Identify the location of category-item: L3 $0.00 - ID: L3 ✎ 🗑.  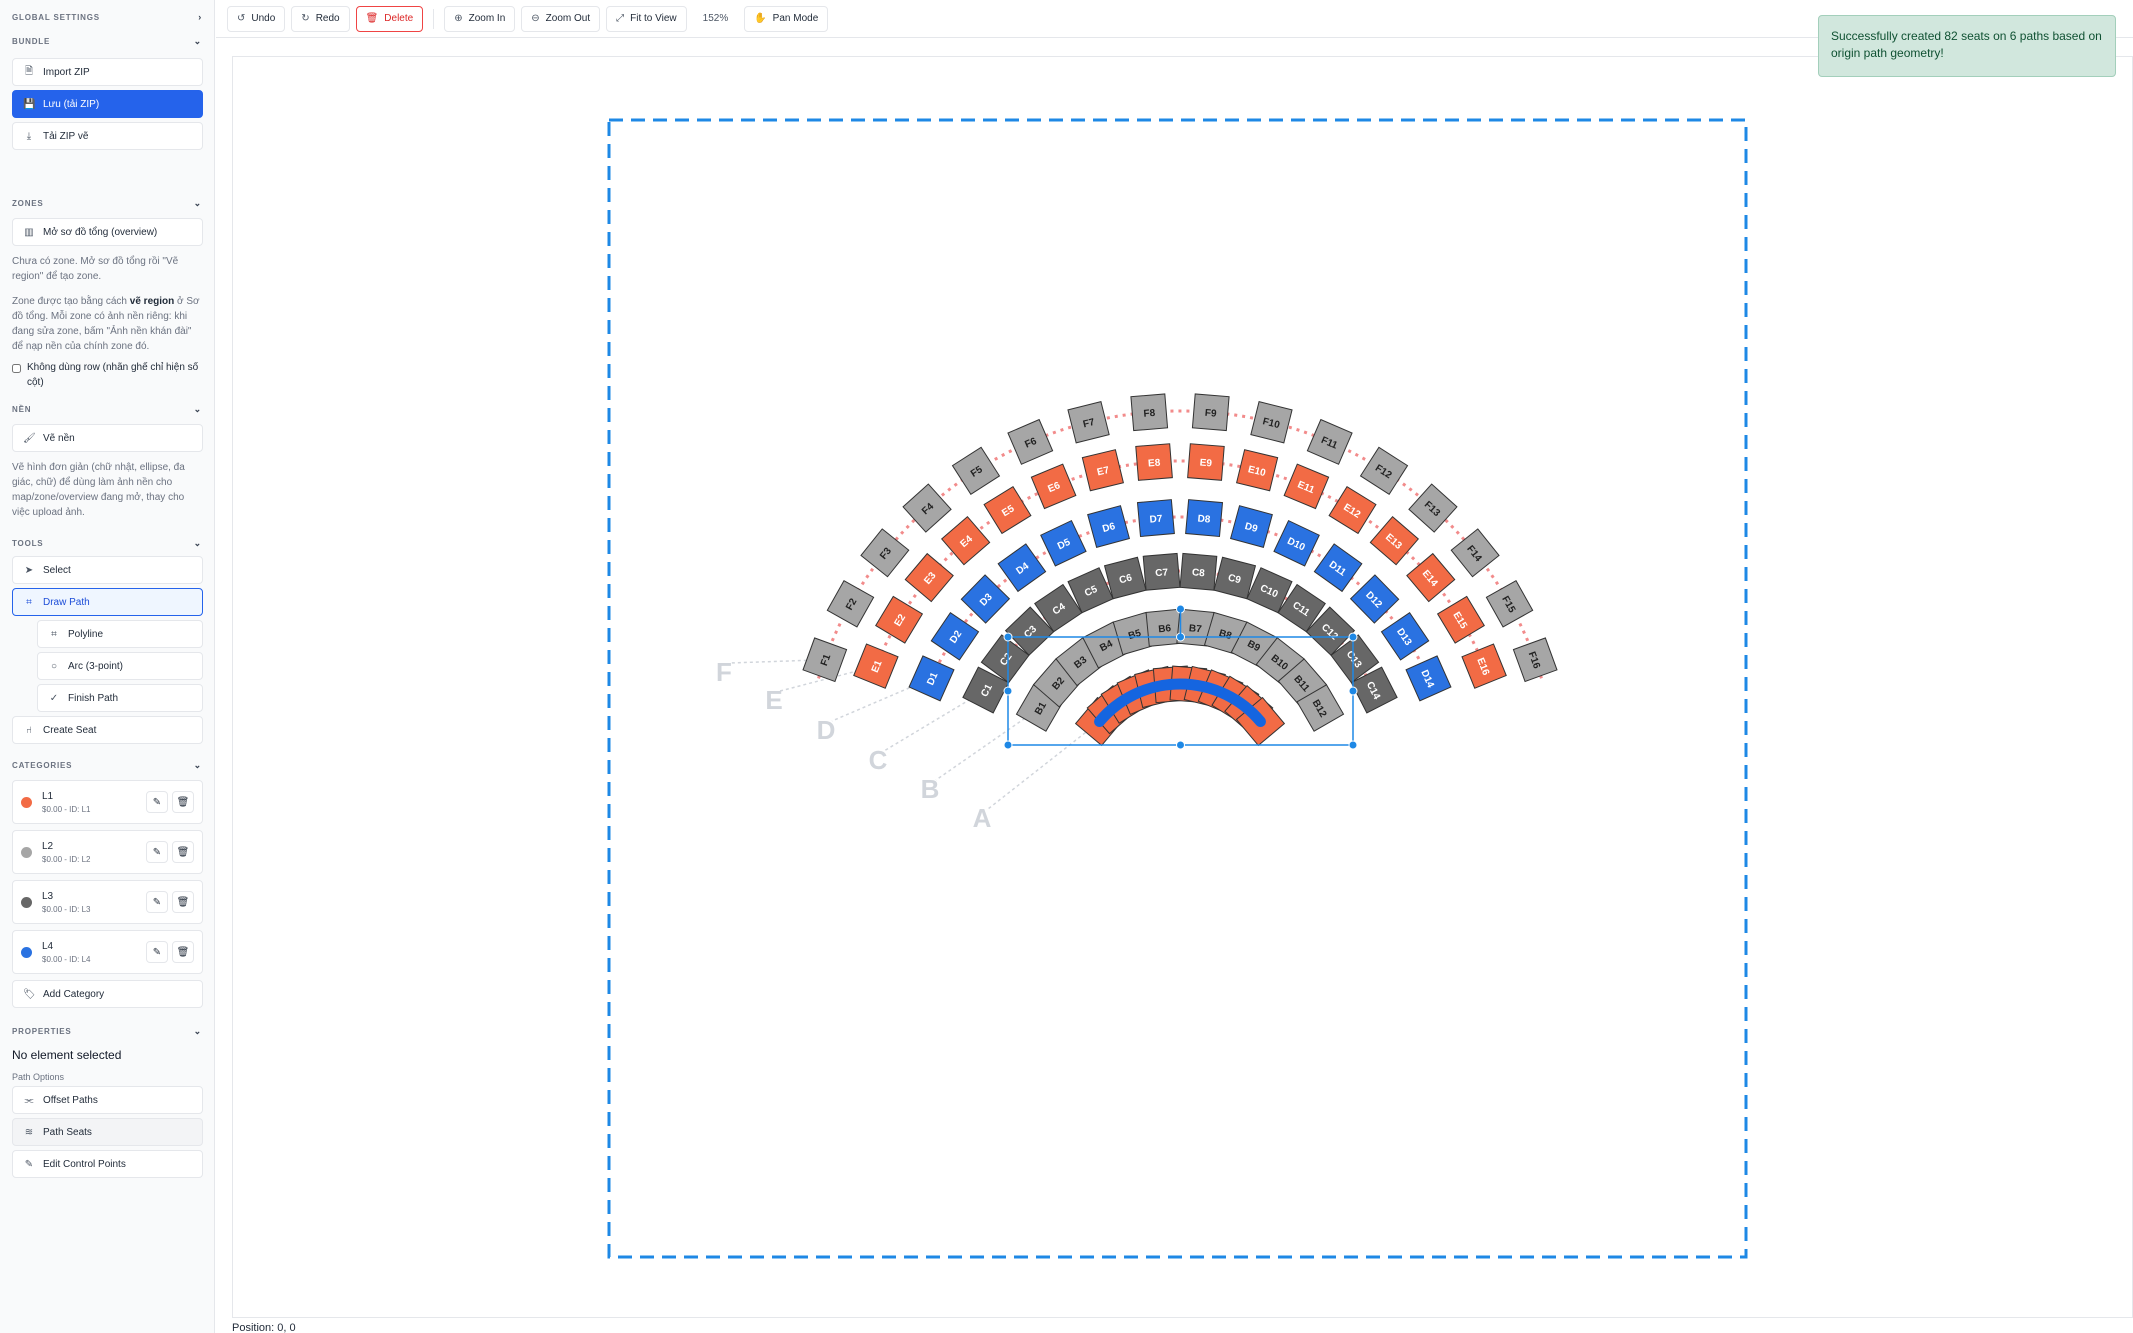
(107, 902).